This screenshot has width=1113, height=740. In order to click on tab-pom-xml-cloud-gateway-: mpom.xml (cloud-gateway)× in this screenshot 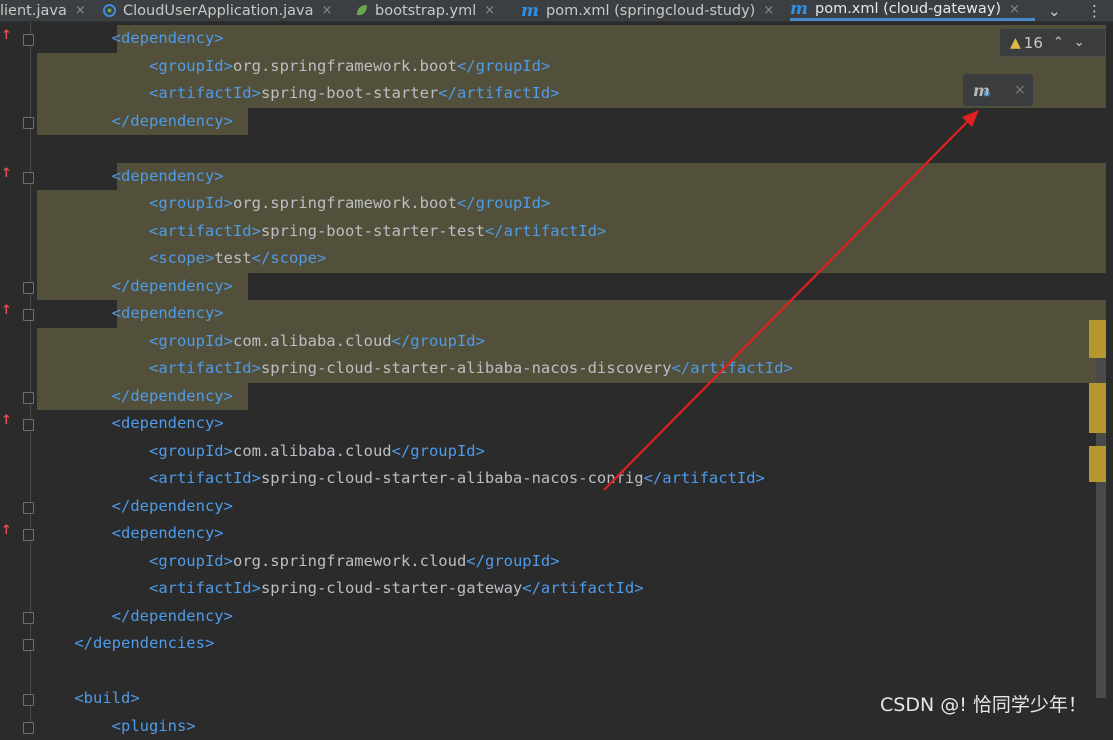, I will do `click(912, 10)`.